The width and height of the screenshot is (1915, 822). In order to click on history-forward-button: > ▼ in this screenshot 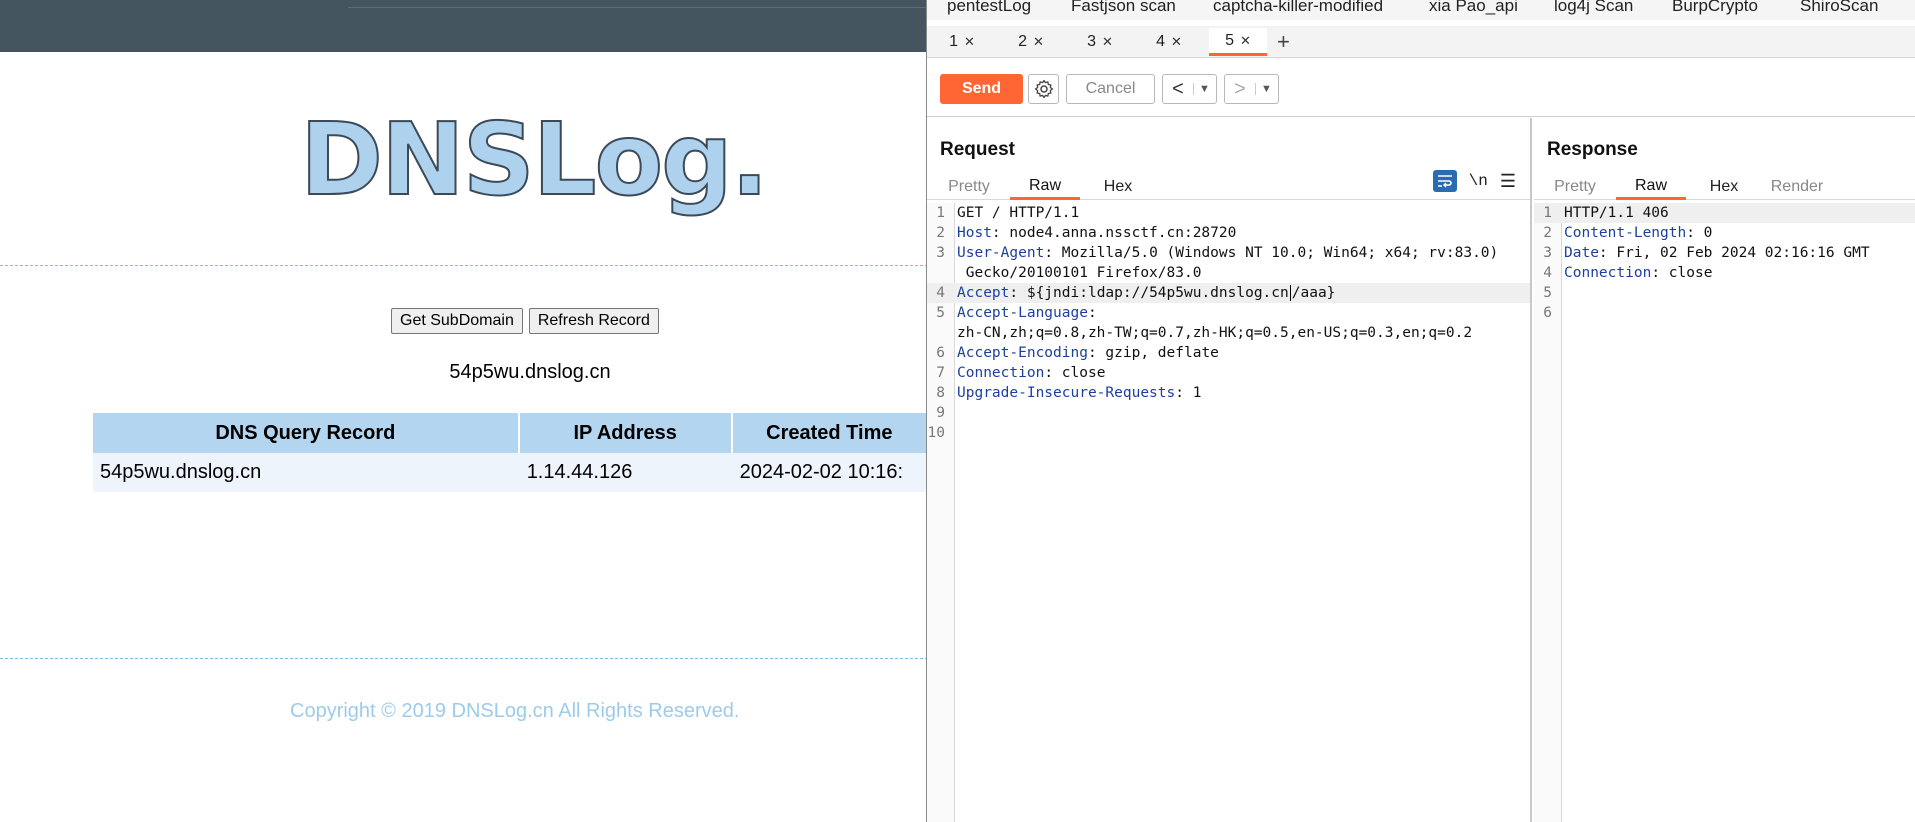, I will do `click(1251, 89)`.